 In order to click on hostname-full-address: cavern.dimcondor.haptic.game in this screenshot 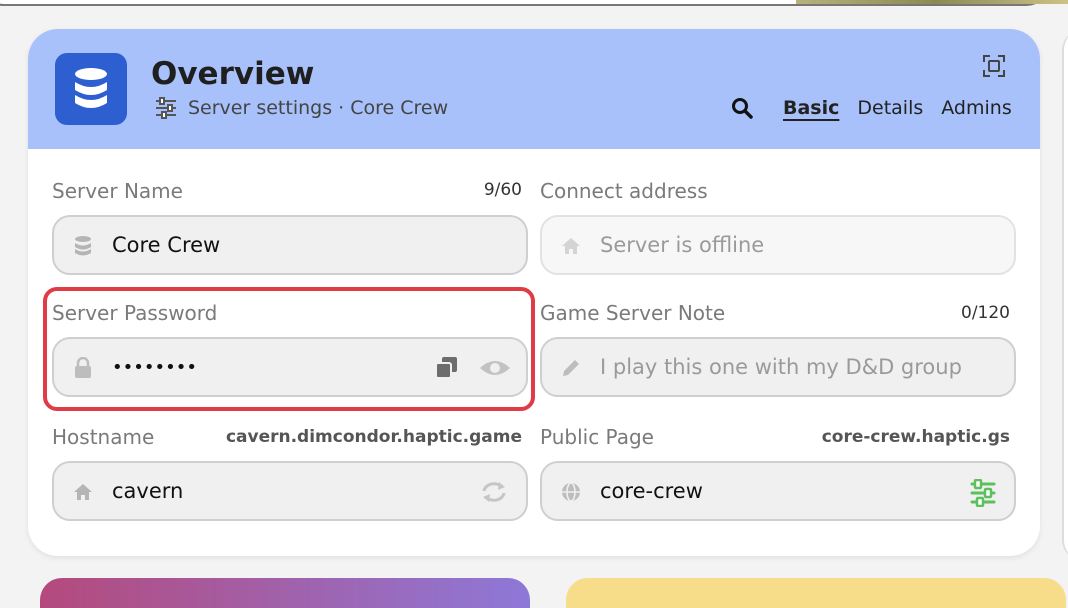, I will do `click(373, 437)`.